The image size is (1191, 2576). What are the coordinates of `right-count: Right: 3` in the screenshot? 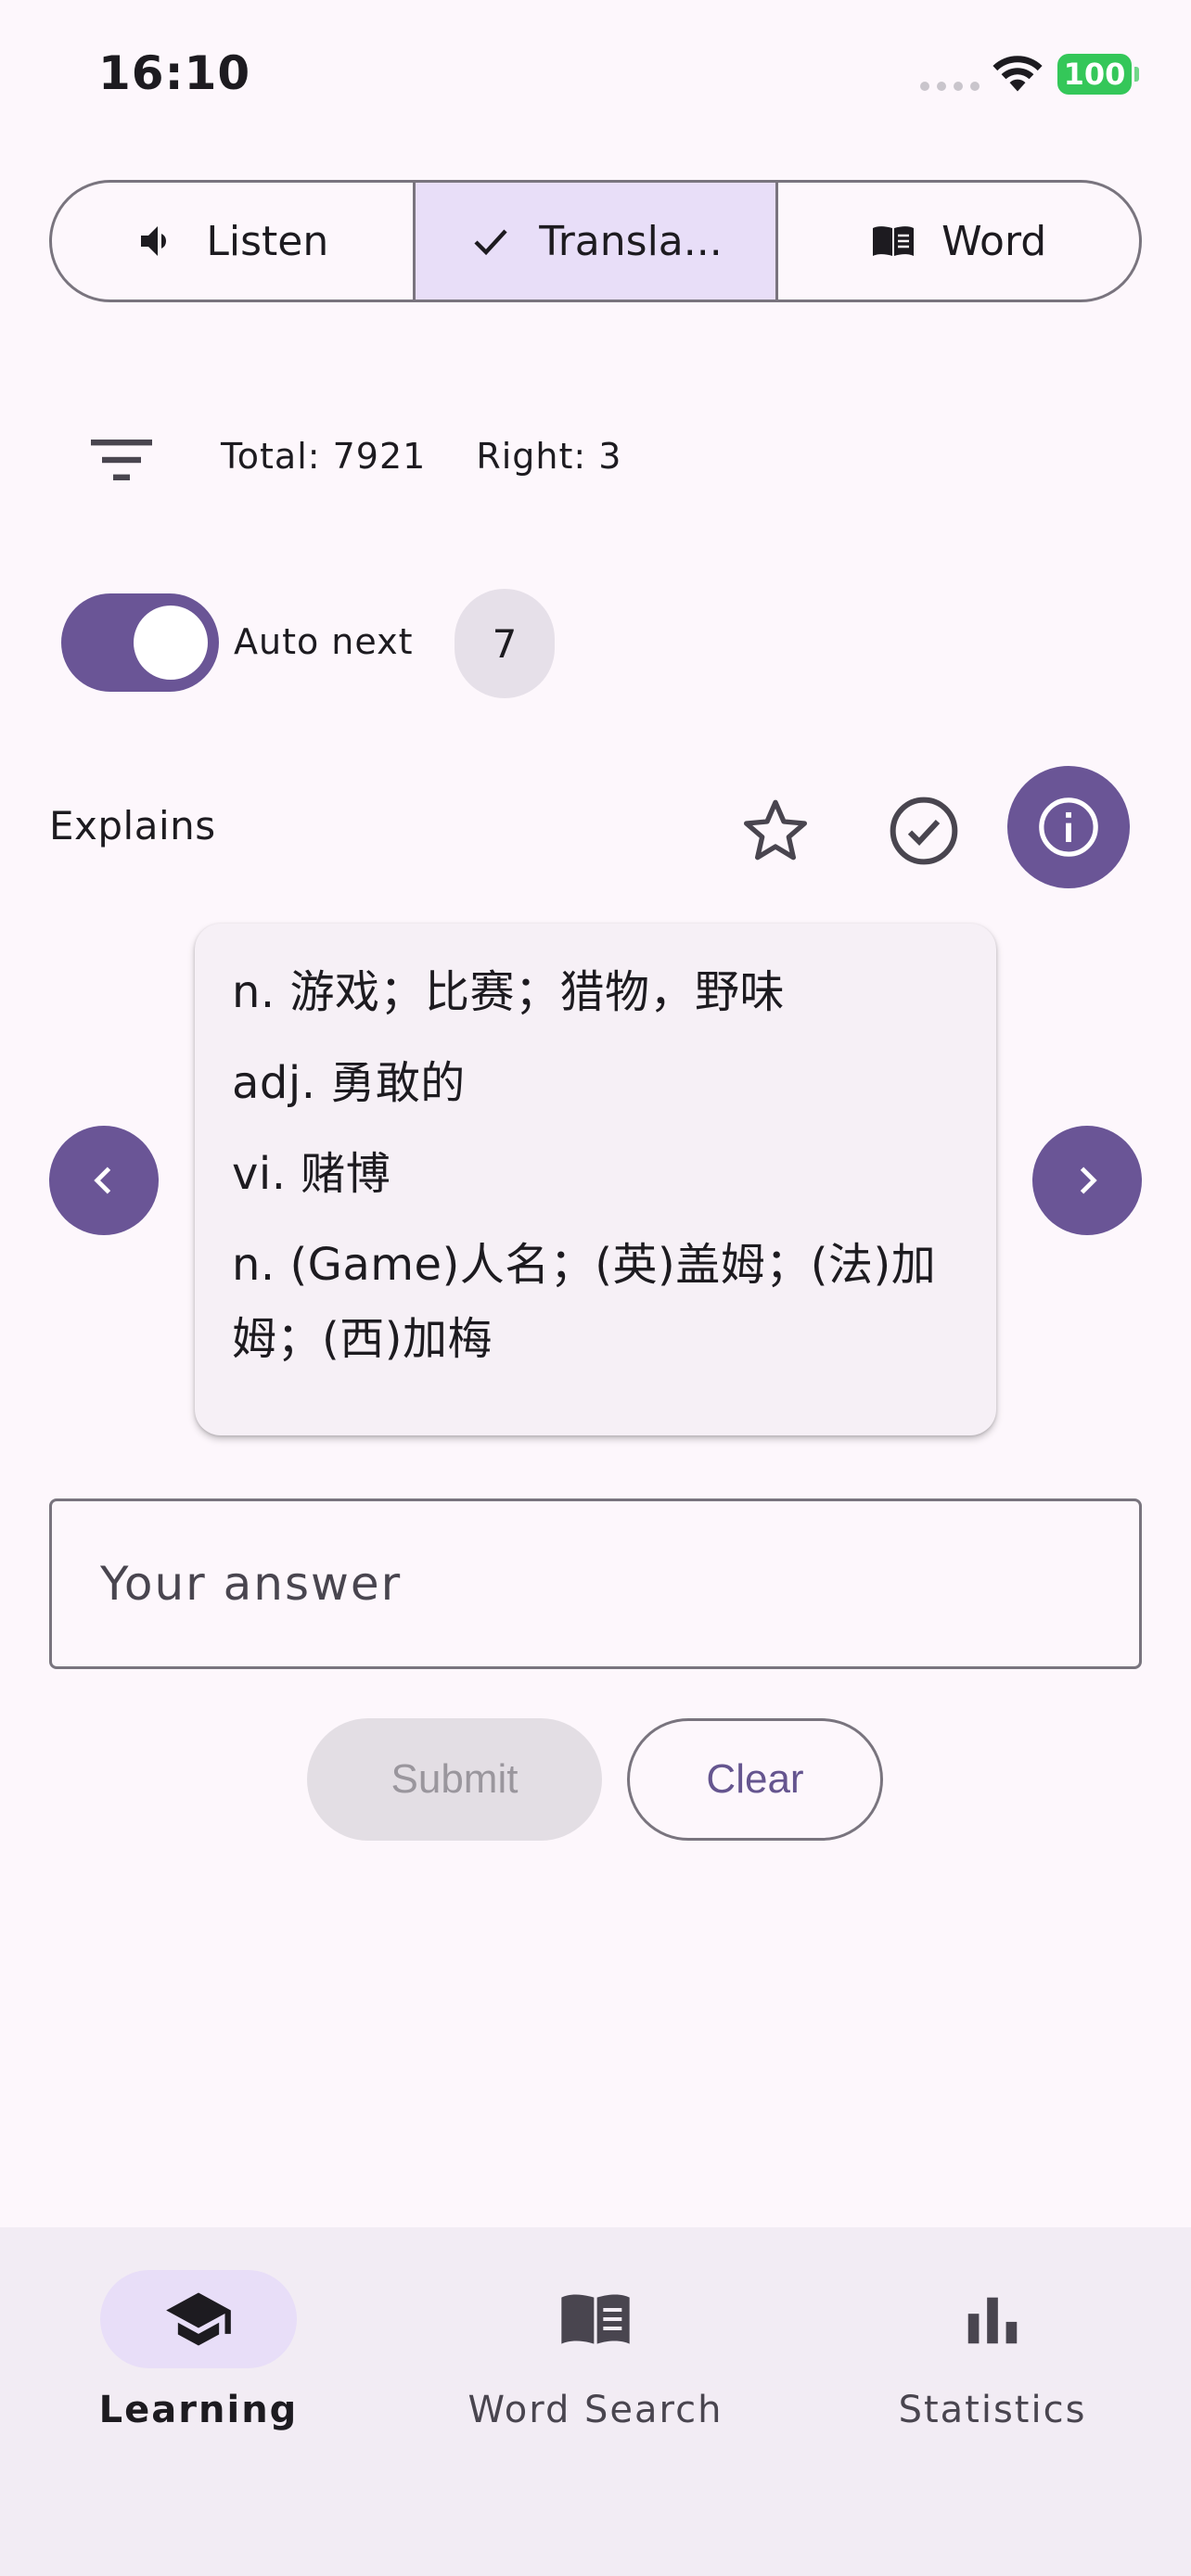 It's located at (549, 457).